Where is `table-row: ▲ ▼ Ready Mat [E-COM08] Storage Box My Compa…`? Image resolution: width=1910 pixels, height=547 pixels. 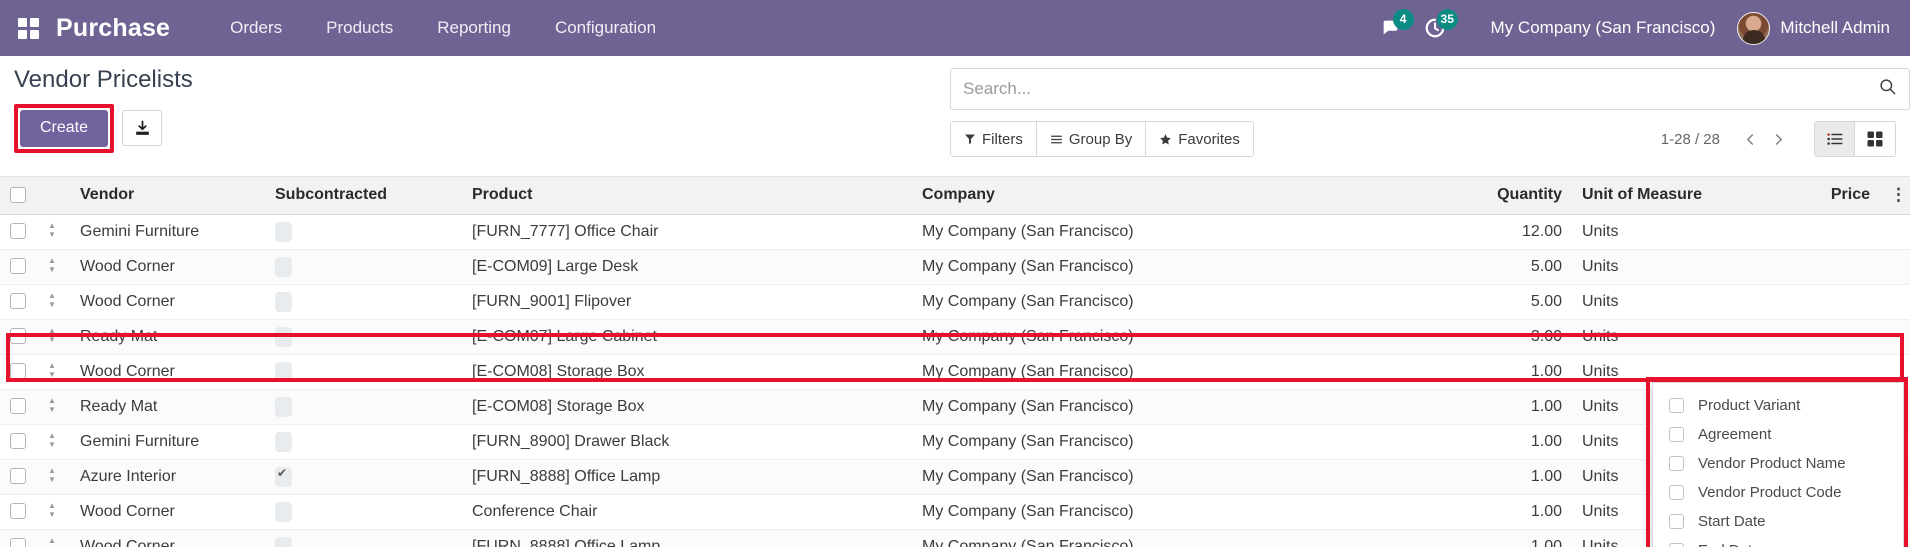
table-row: ▲ ▼ Ready Mat [E-COM08] Storage Box My Compa… is located at coordinates (955, 407).